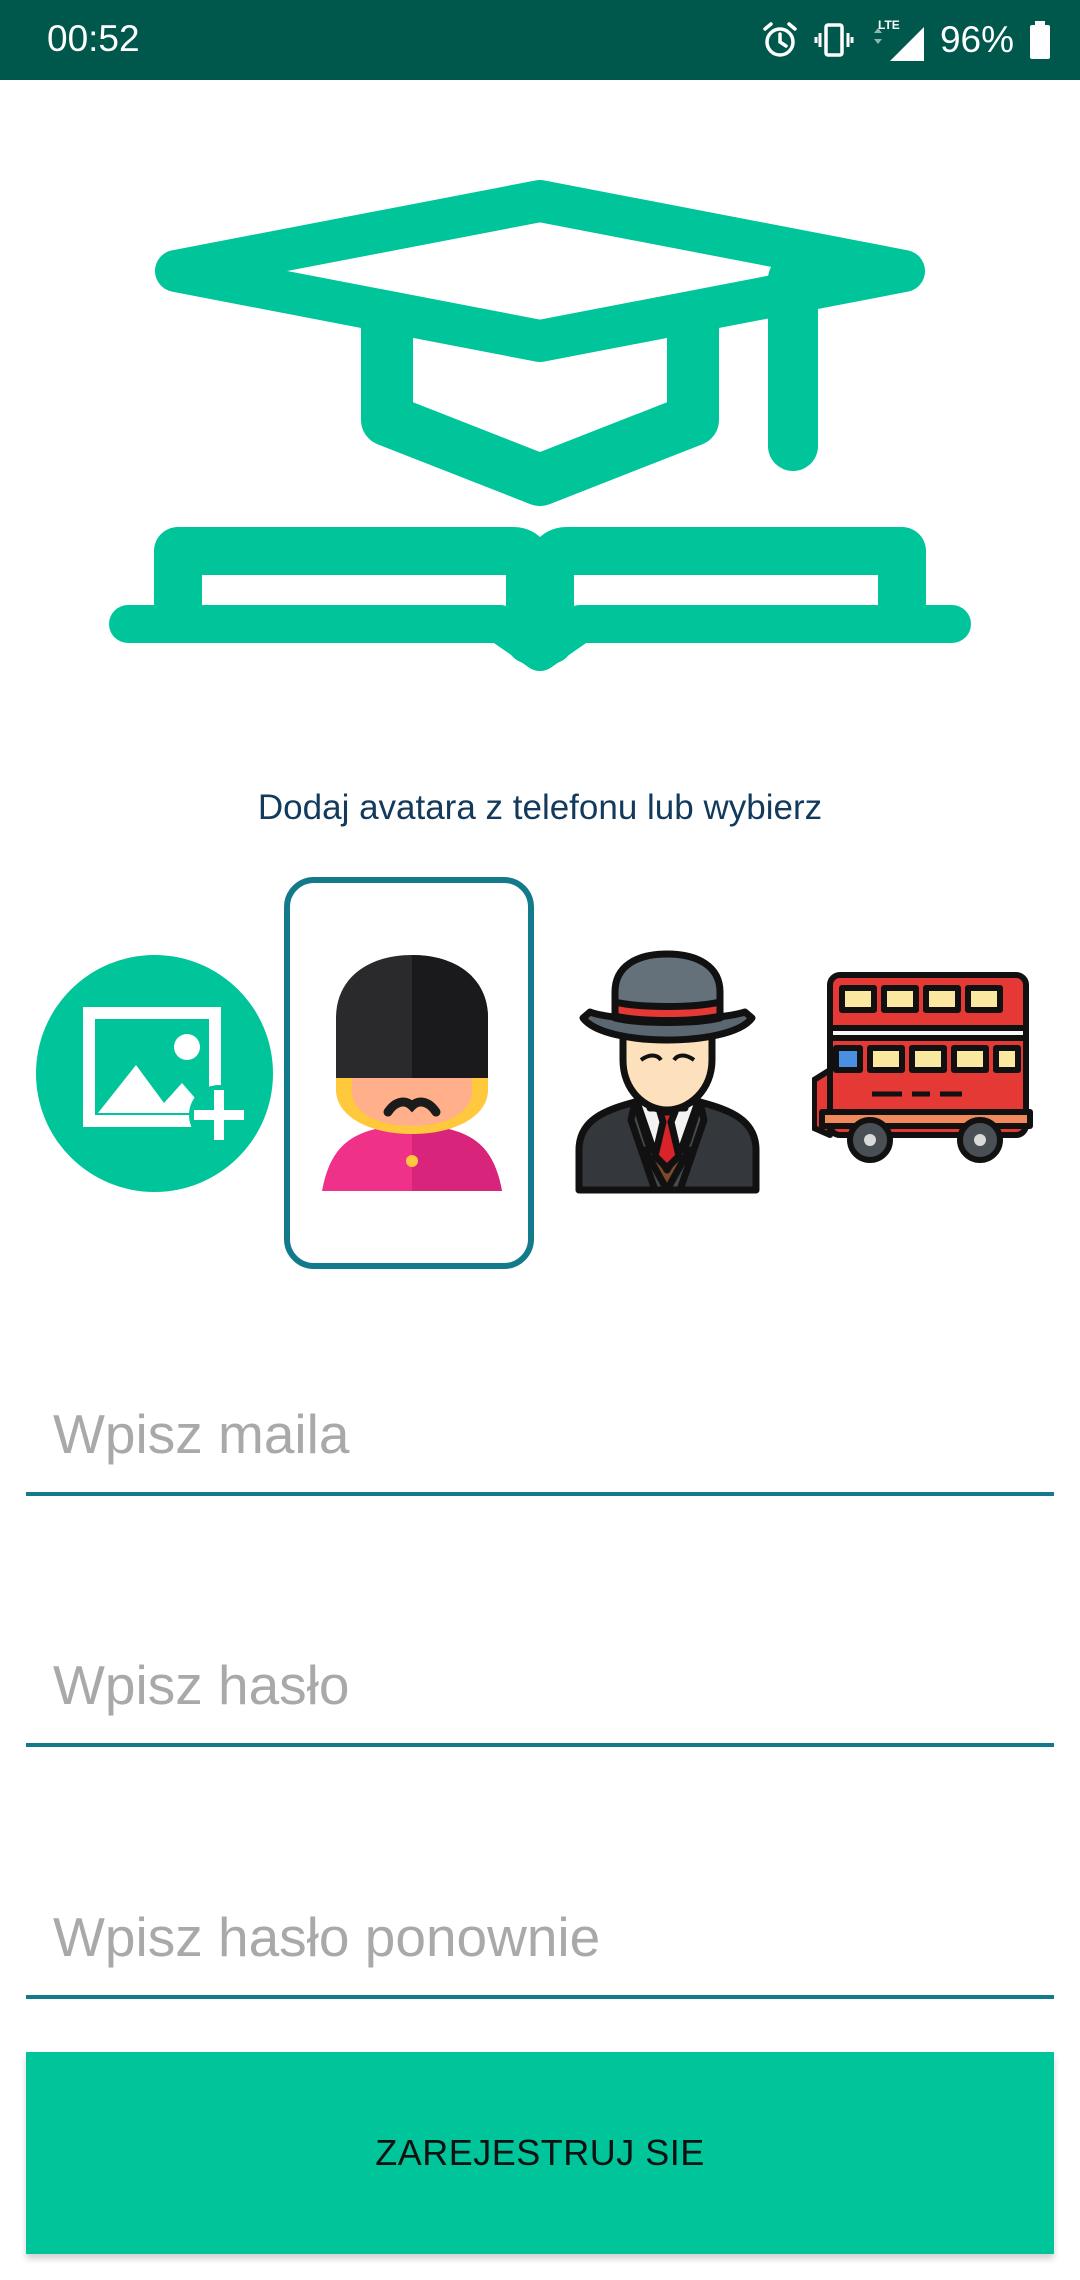 This screenshot has width=1080, height=2280. What do you see at coordinates (540, 807) in the screenshot?
I see `avatar-prompt: Dodaj avatara z telefonu lub wybierz` at bounding box center [540, 807].